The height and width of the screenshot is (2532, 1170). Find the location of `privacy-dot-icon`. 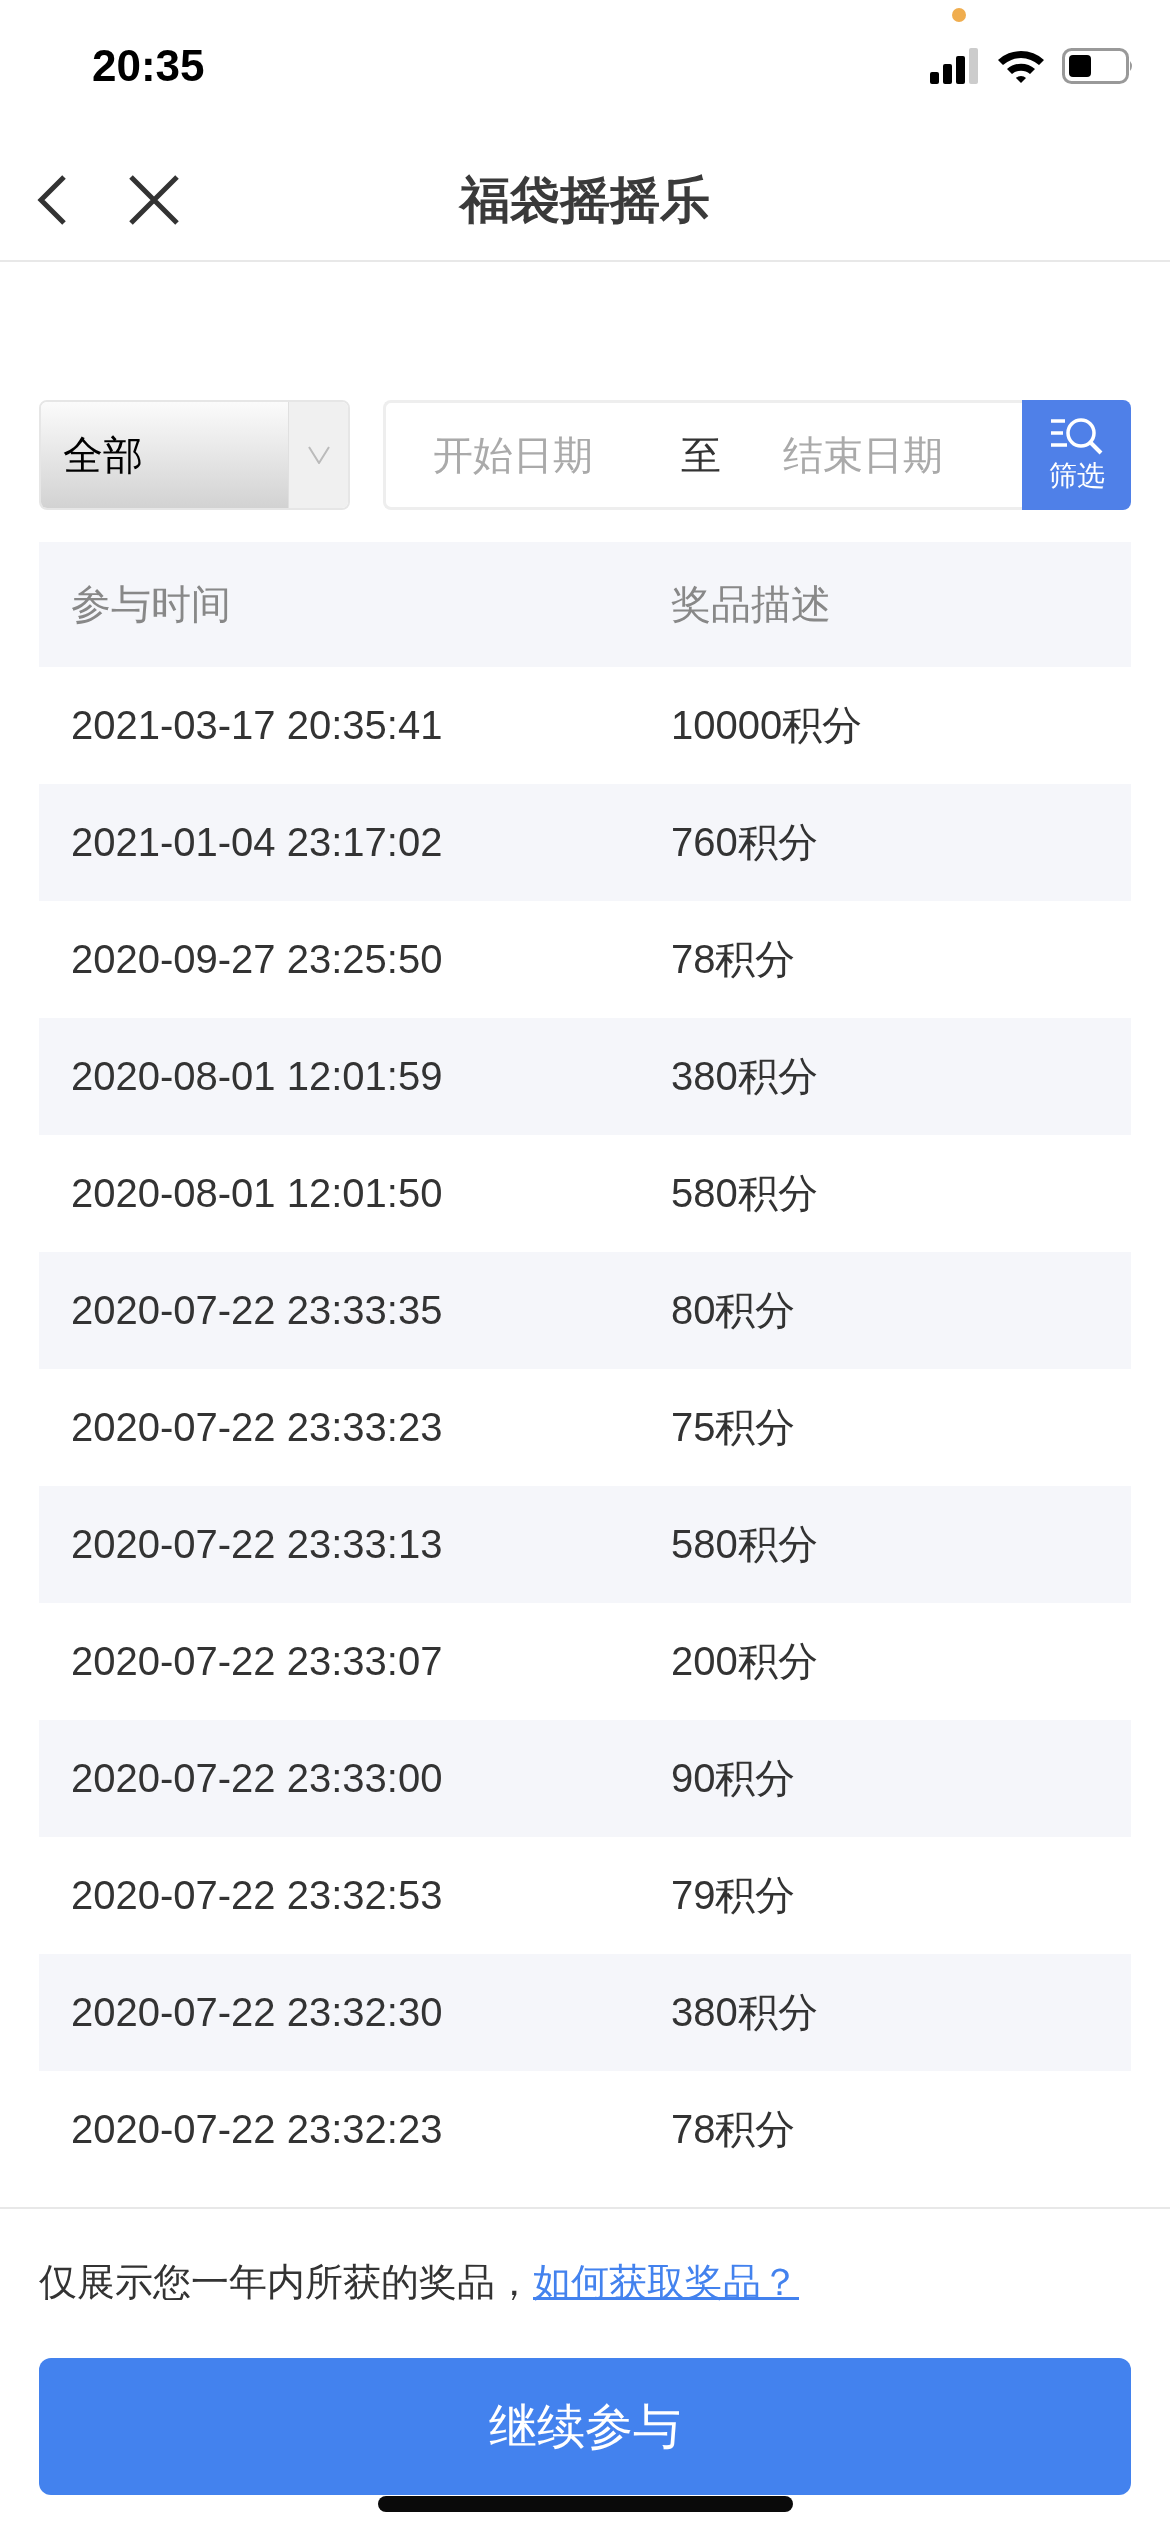

privacy-dot-icon is located at coordinates (959, 15).